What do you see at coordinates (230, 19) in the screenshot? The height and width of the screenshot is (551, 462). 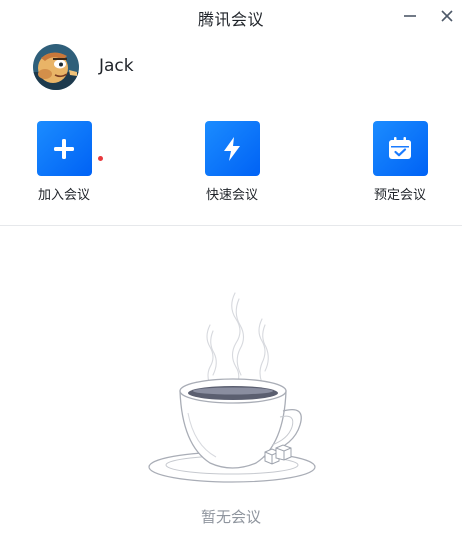 I see `window-title: 腾讯会议` at bounding box center [230, 19].